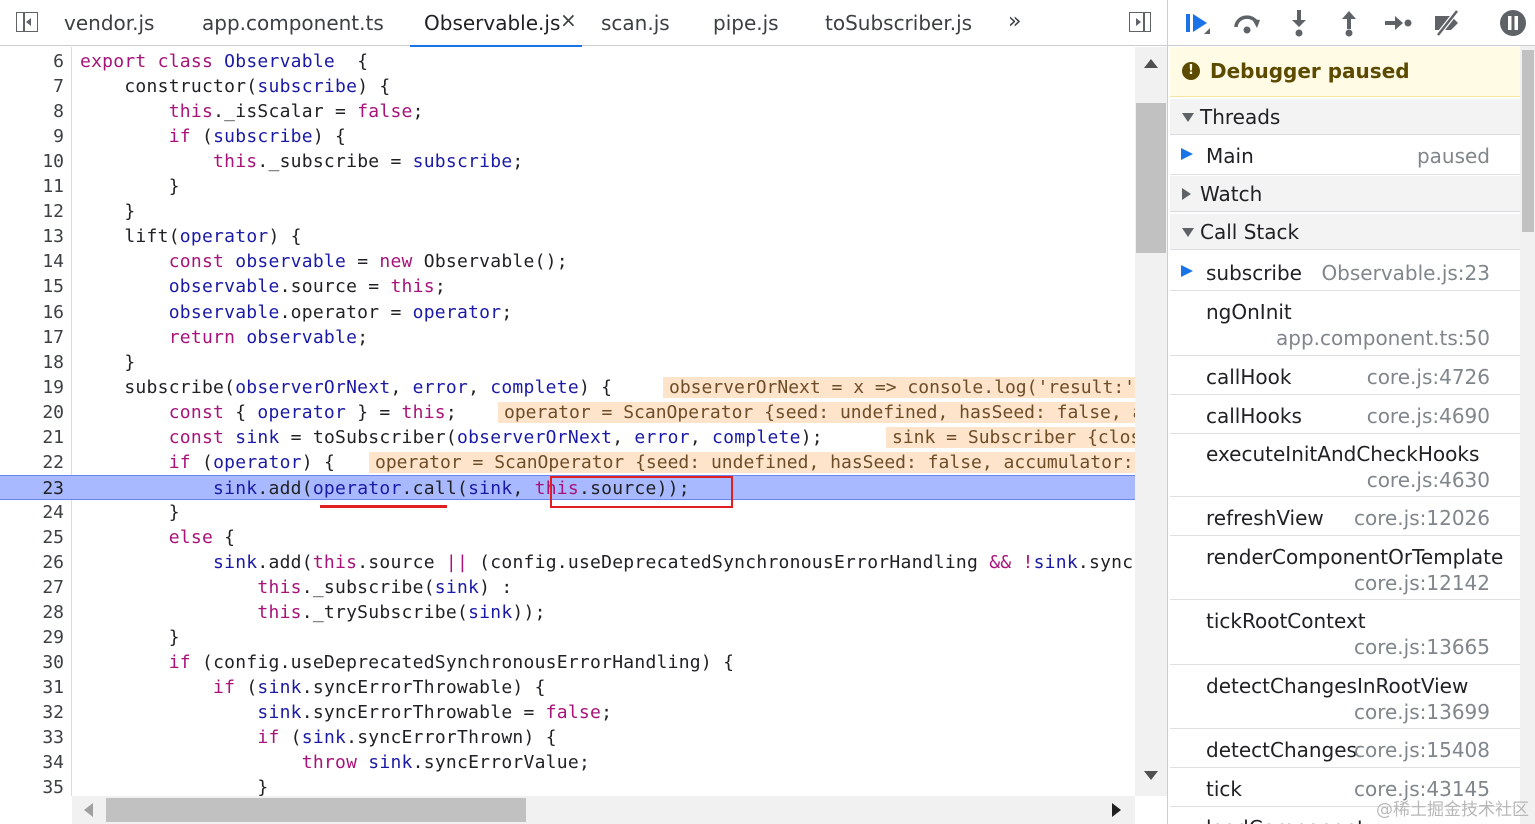 This screenshot has width=1535, height=824. I want to click on line-number: 16, so click(32, 312).